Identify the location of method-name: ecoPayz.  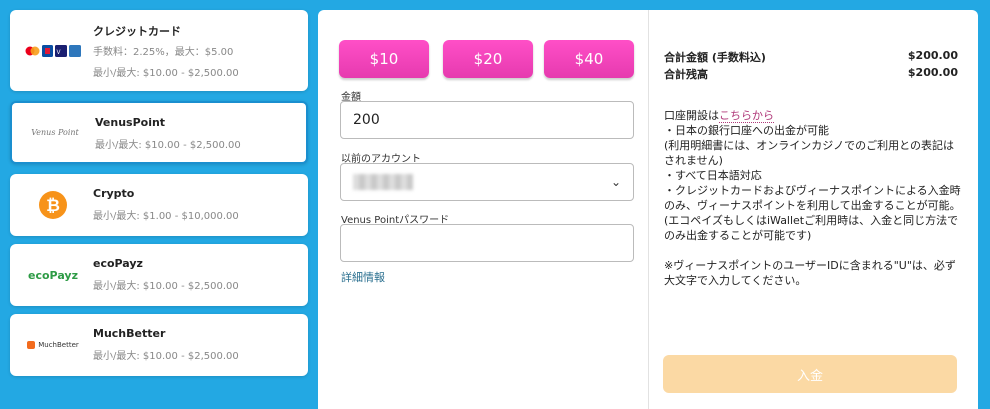
(118, 263).